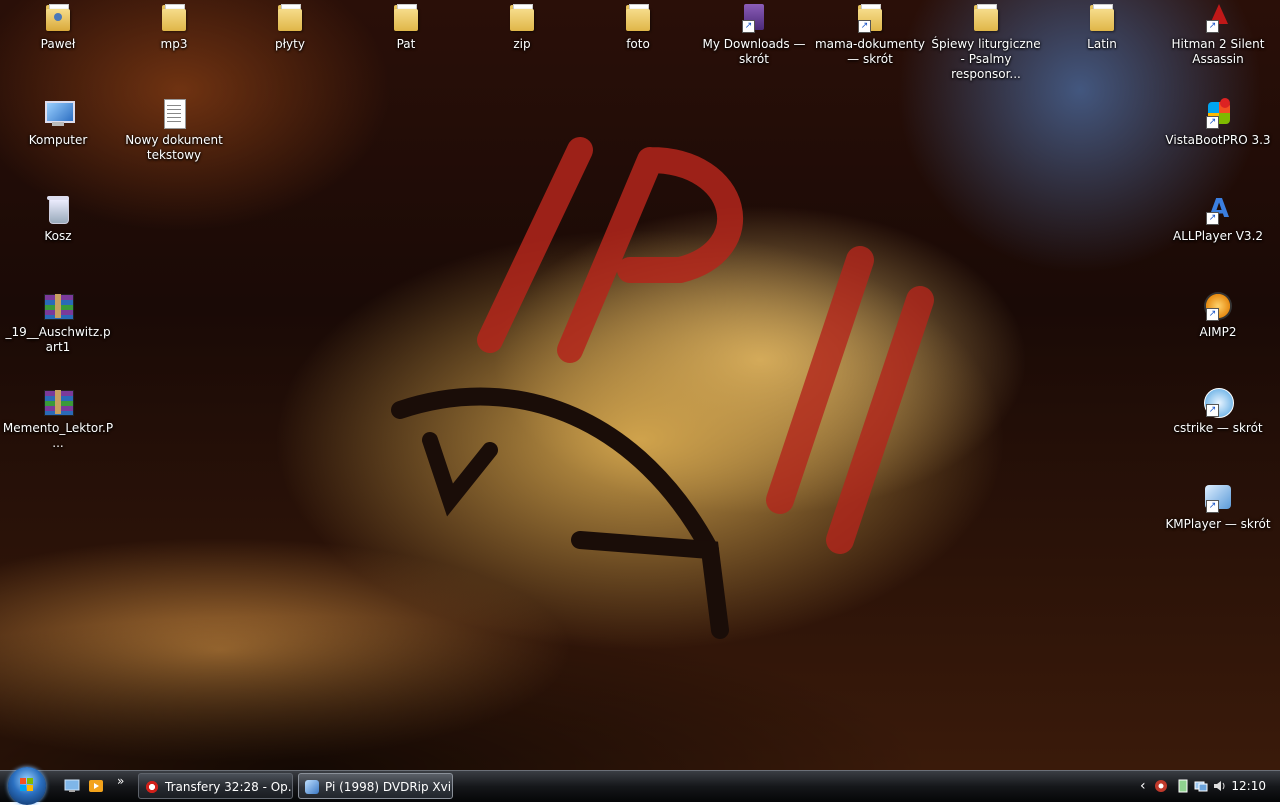  I want to click on desktop-icon-label: płyty, so click(290, 44).